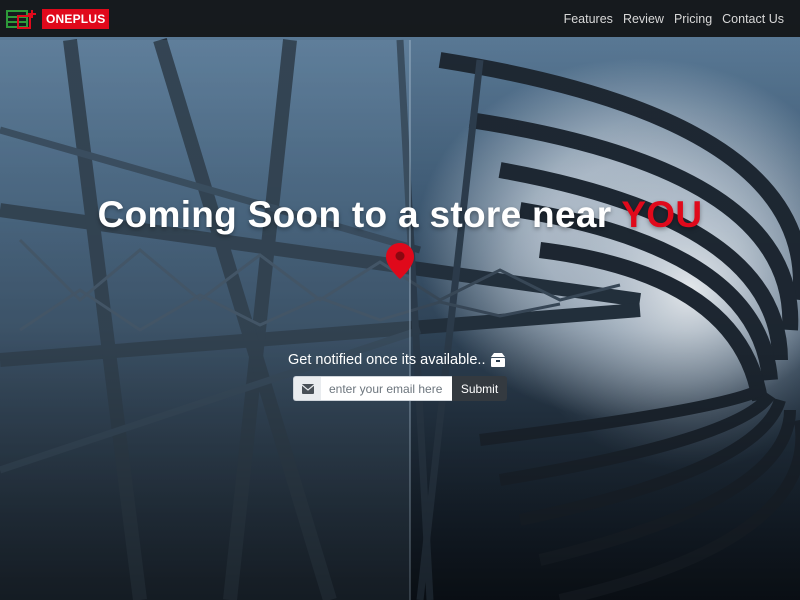 This screenshot has height=600, width=800. Describe the element at coordinates (498, 360) in the screenshot. I see `box-icon` at that location.